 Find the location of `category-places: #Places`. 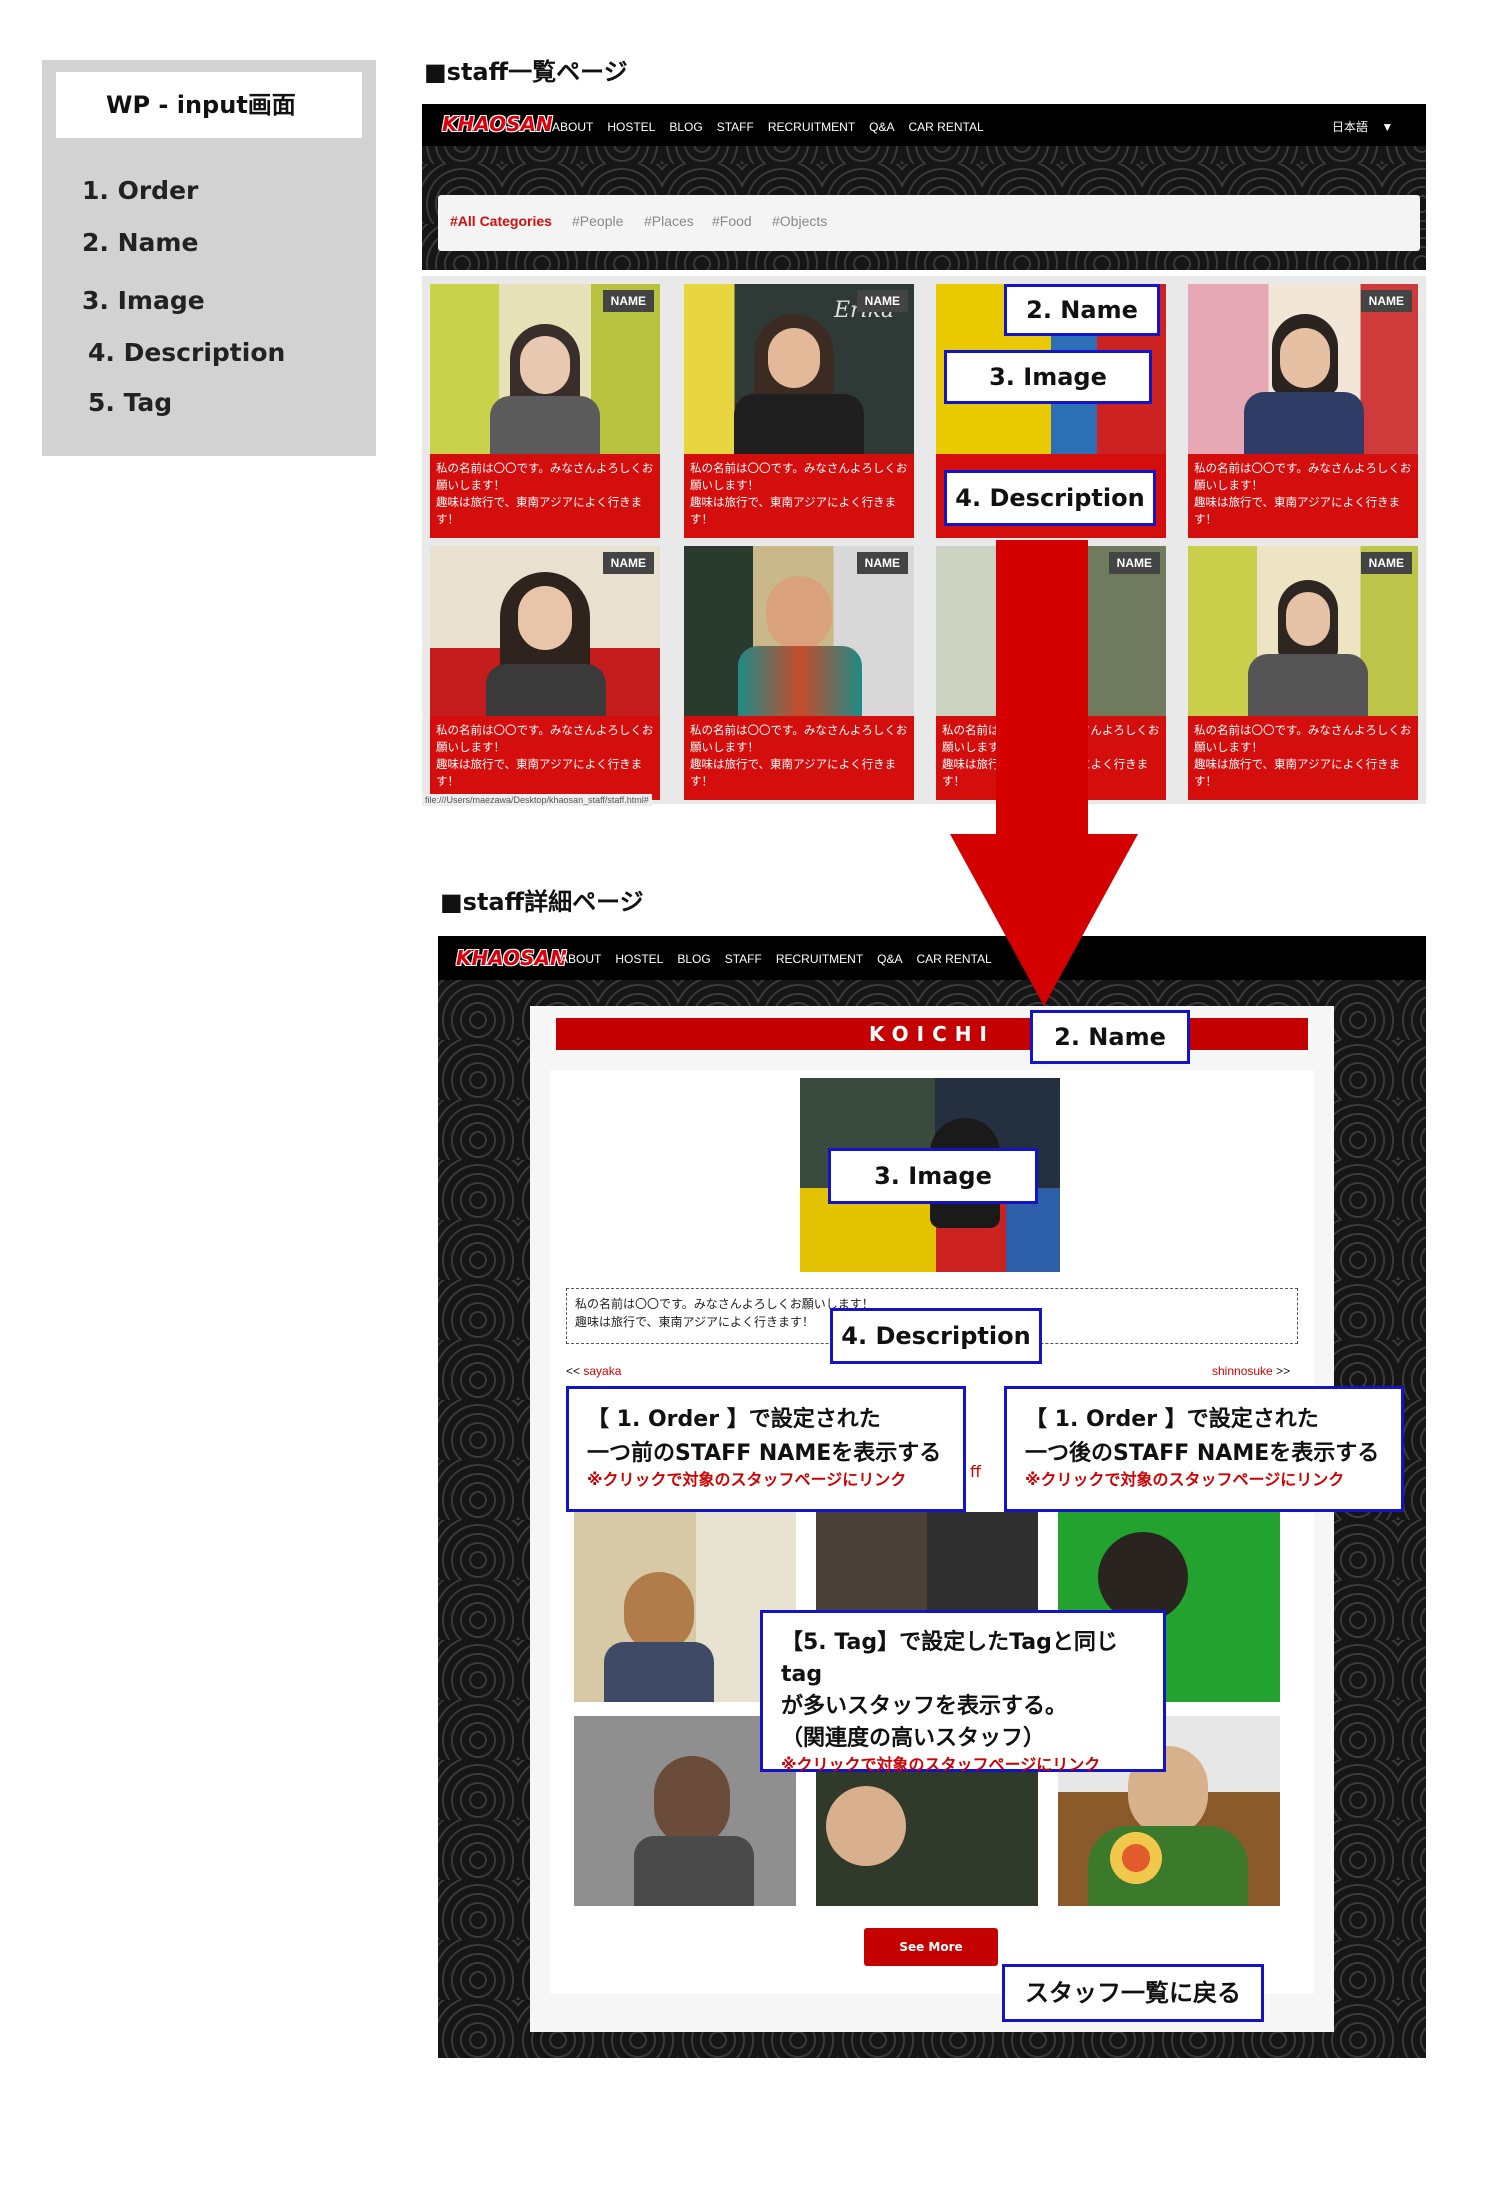

category-places: #Places is located at coordinates (669, 221).